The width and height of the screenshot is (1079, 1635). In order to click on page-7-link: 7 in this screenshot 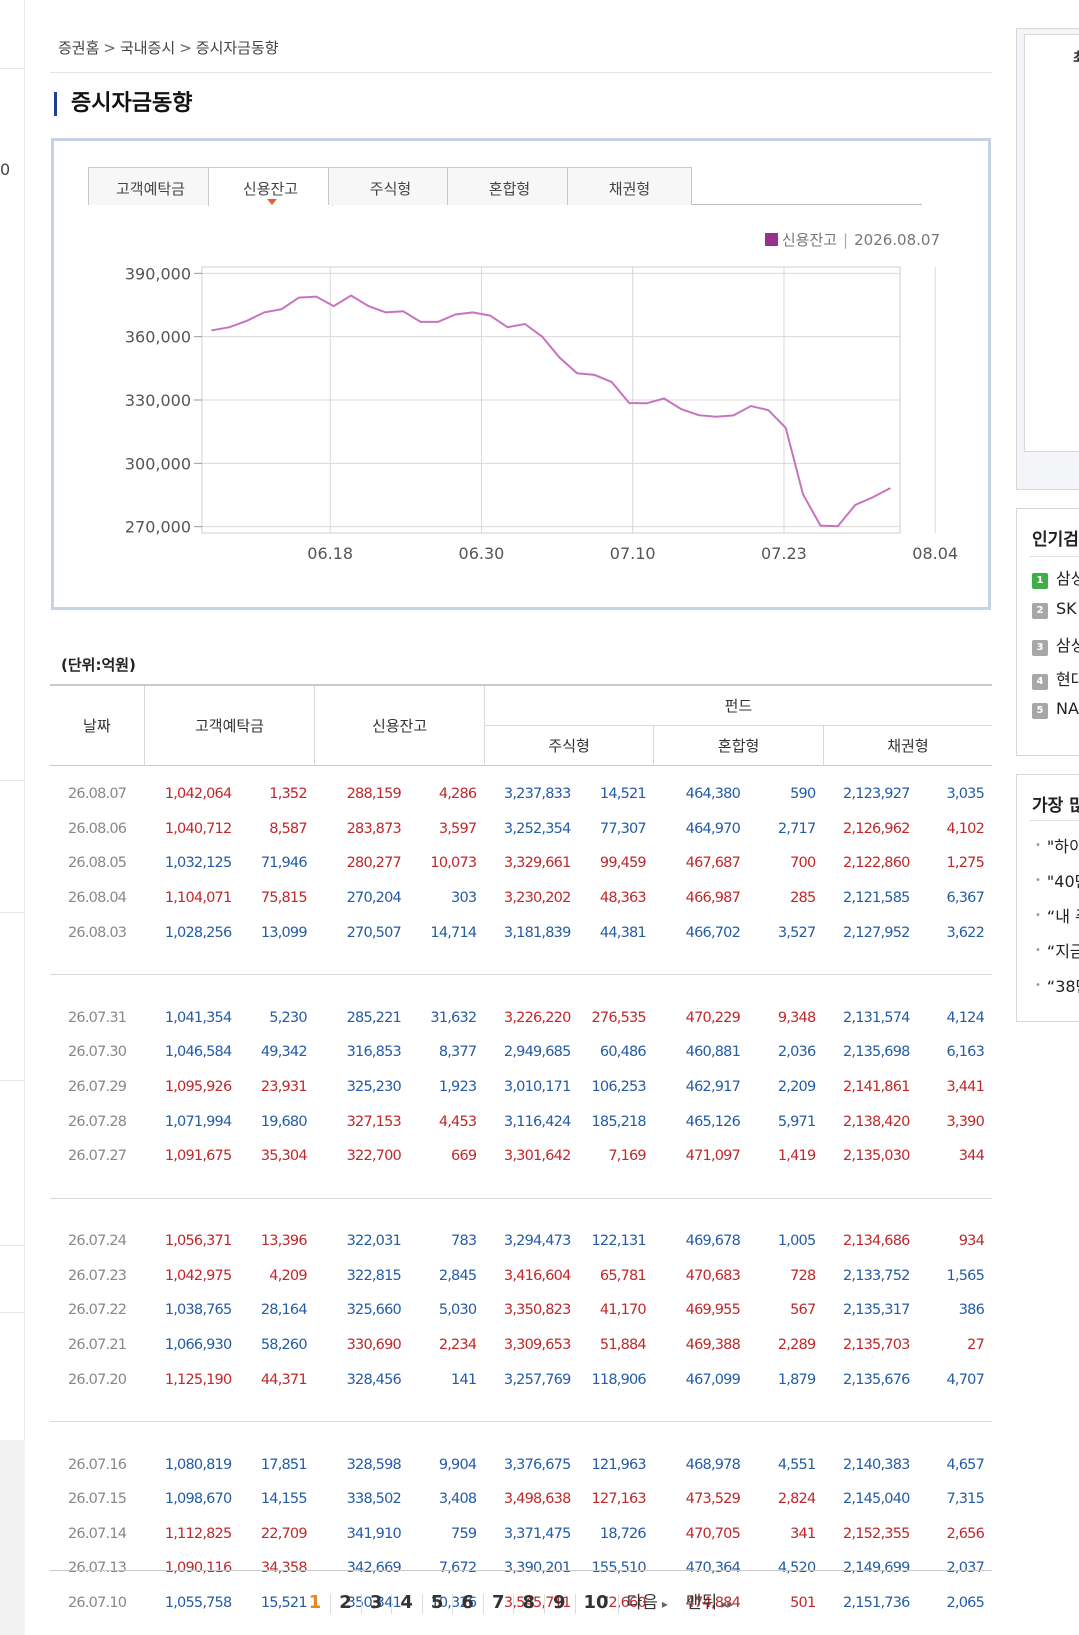, I will do `click(501, 1603)`.